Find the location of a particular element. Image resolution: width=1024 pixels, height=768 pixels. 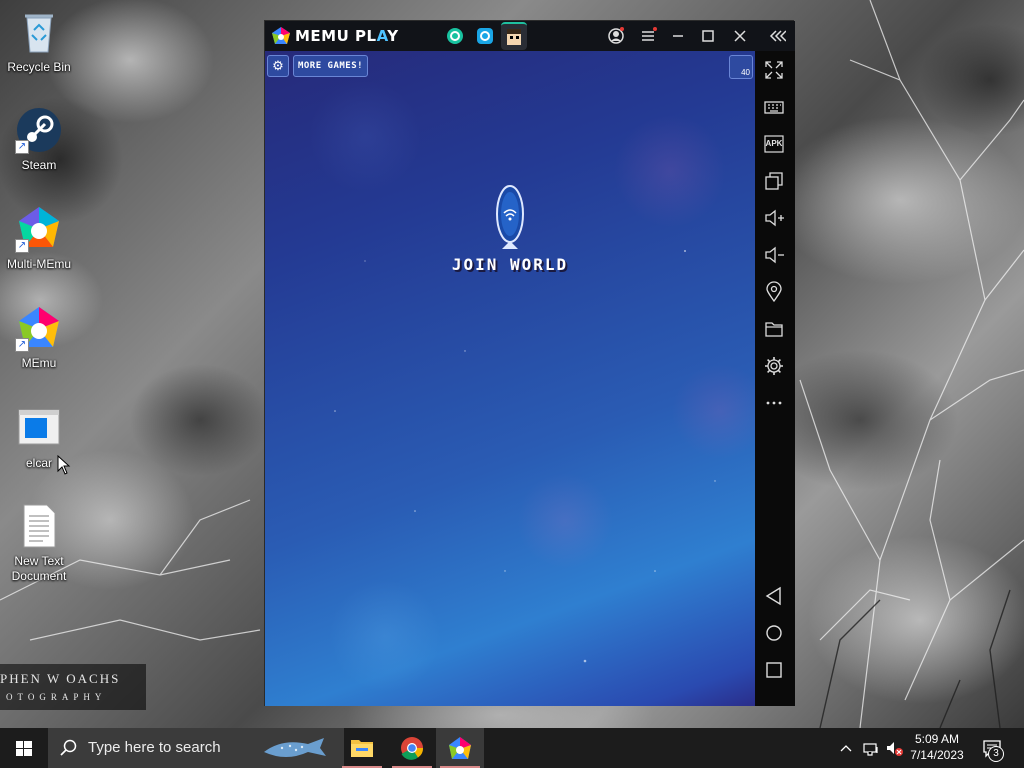

desktop-icon-multi-memu: ↗ Multi-MEmu is located at coordinates (39, 238).